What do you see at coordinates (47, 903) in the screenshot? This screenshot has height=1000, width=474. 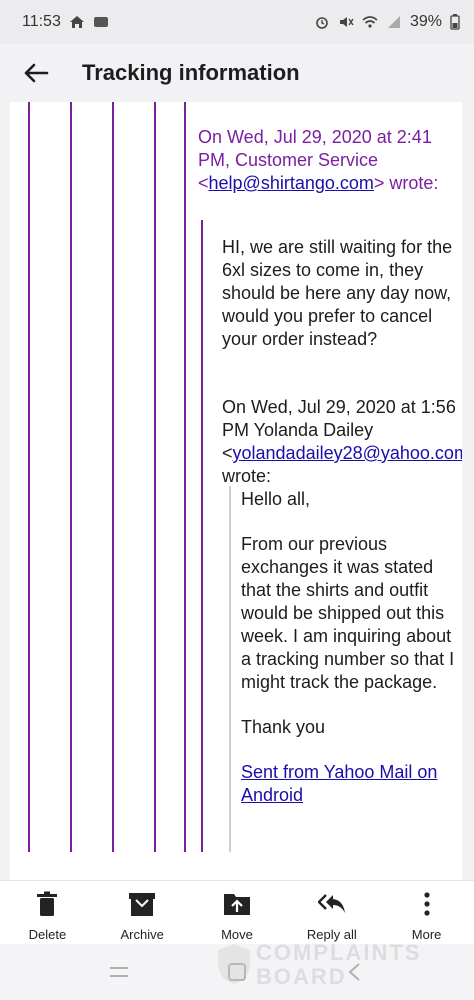 I see `trash-icon` at bounding box center [47, 903].